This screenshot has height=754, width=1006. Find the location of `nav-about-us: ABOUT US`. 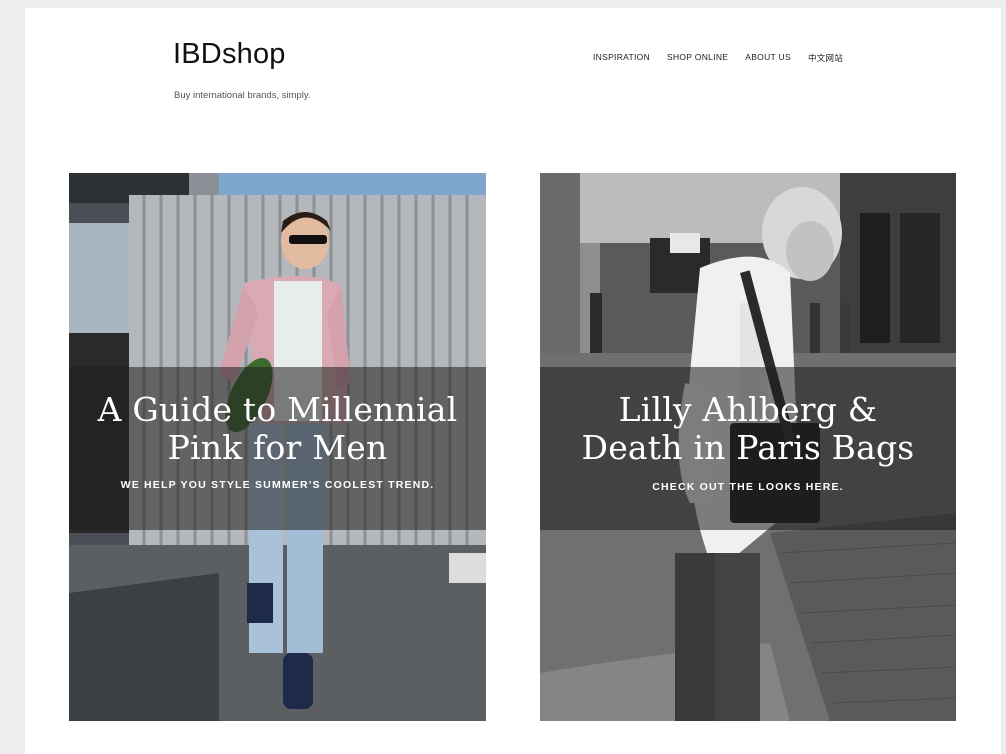

nav-about-us: ABOUT US is located at coordinates (768, 58).